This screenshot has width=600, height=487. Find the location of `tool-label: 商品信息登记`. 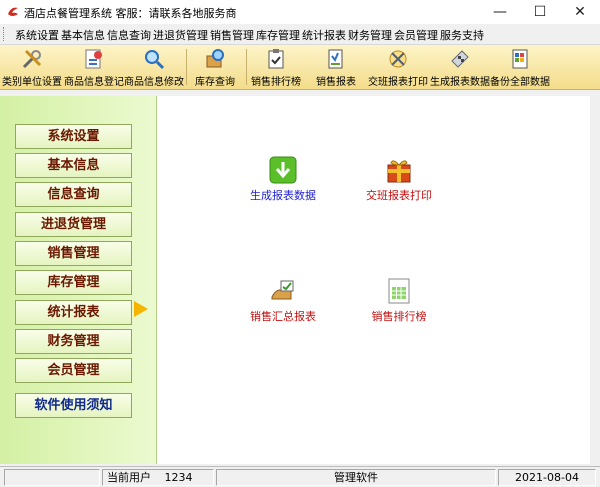

tool-label: 商品信息登记 is located at coordinates (94, 82).